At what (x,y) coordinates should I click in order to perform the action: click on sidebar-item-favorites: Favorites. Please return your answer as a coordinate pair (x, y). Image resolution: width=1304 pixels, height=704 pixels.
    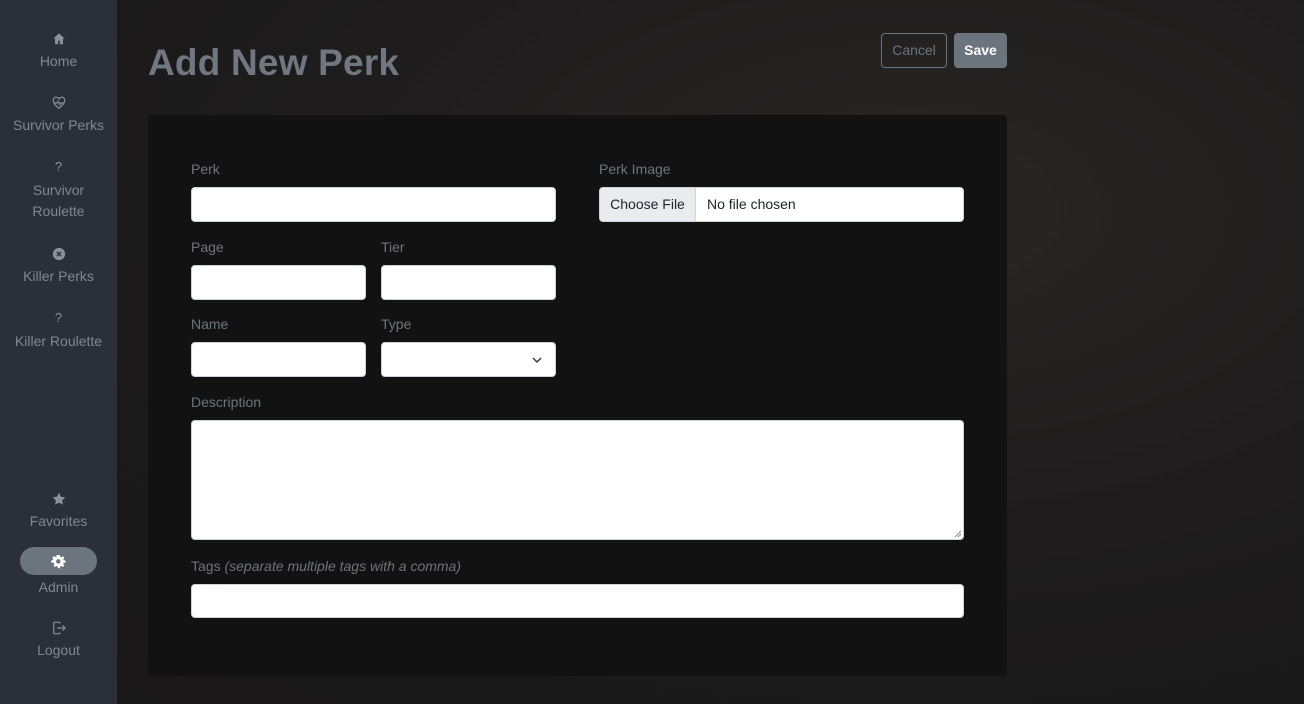
    Looking at the image, I should click on (58, 510).